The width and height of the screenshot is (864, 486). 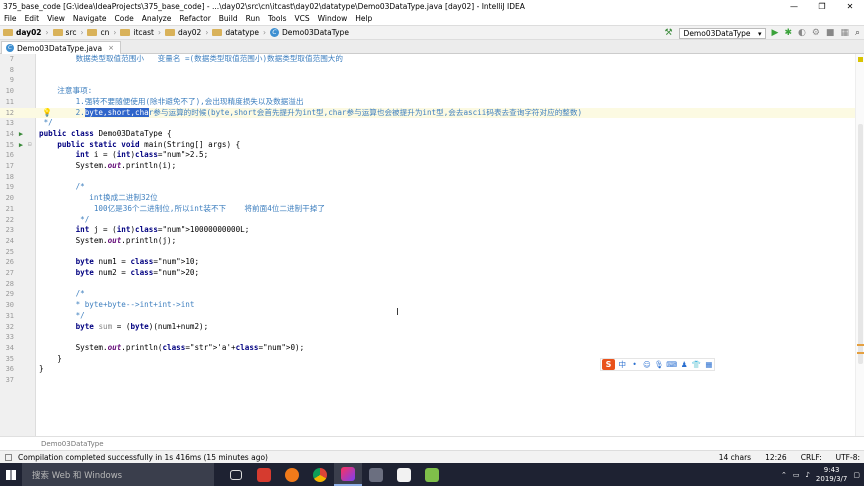 I want to click on code-line: 29 /*, so click(x=45, y=294).